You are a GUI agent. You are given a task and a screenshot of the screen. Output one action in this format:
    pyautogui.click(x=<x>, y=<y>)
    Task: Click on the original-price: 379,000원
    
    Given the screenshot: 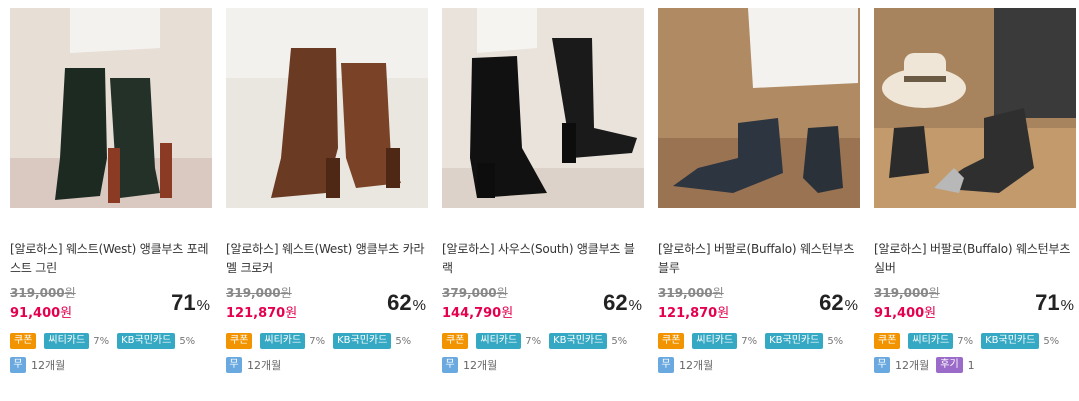 What is the action you would take?
    pyautogui.click(x=475, y=293)
    